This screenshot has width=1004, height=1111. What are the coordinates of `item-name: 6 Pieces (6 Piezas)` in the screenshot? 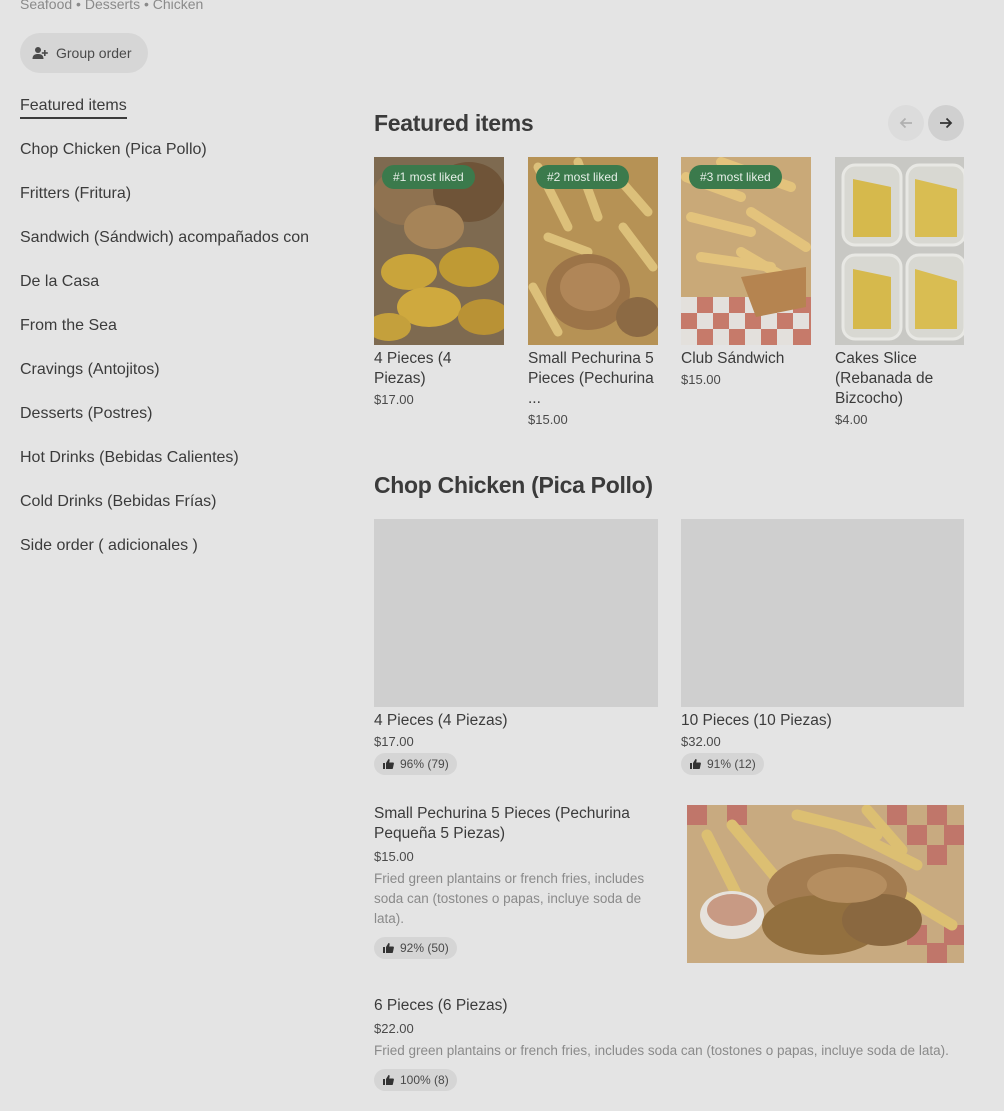 It's located at (441, 1005).